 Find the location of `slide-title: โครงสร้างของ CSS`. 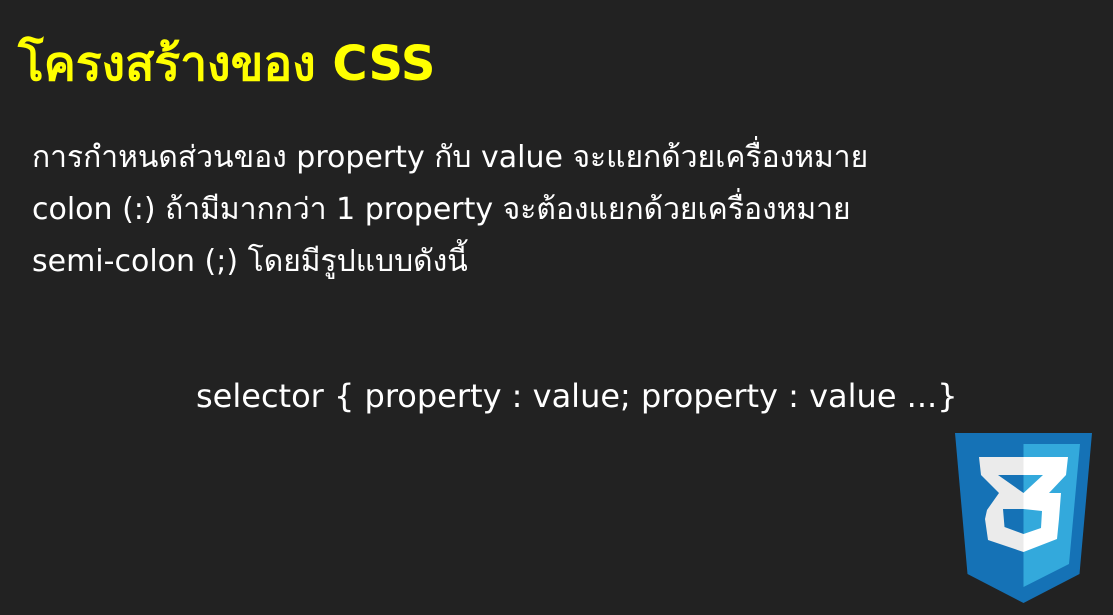

slide-title: โครงสร้างของ CSS is located at coordinates (227, 64).